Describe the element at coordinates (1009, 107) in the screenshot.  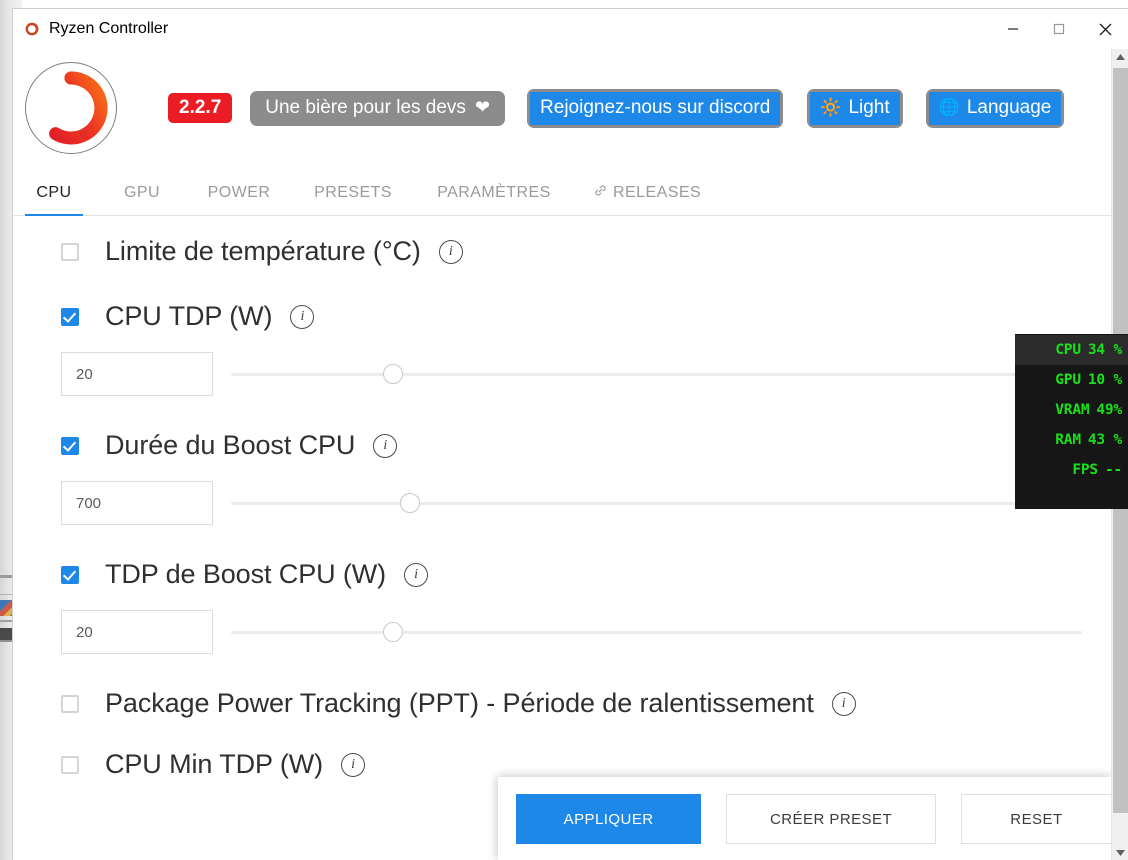
I see `language-label: Language` at that location.